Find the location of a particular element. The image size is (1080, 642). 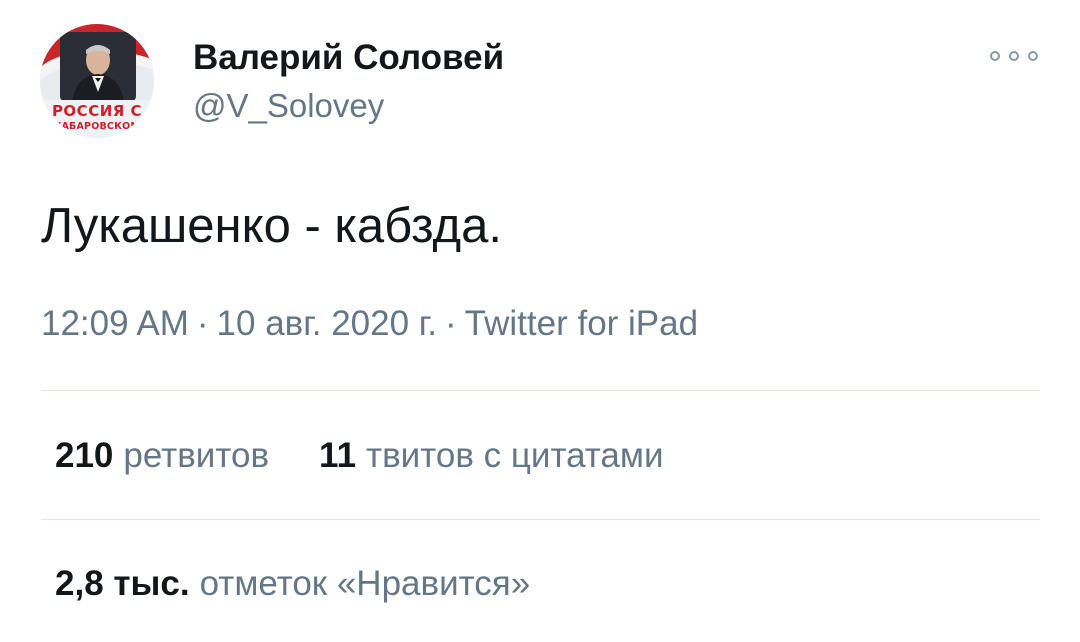

quote-tweets-stat: 11 твитов с цитатами is located at coordinates (491, 456).